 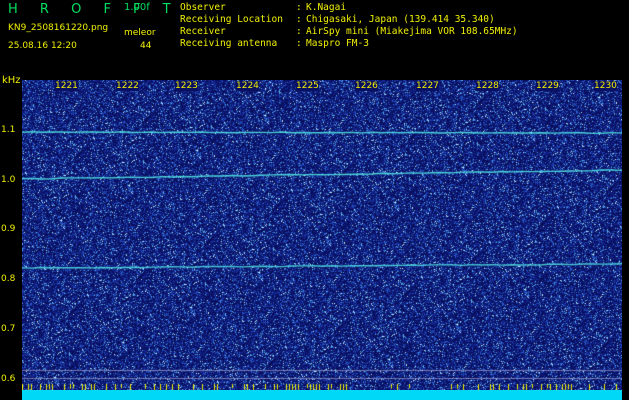 What do you see at coordinates (487, 86) in the screenshot?
I see `x-tick-label: 1228` at bounding box center [487, 86].